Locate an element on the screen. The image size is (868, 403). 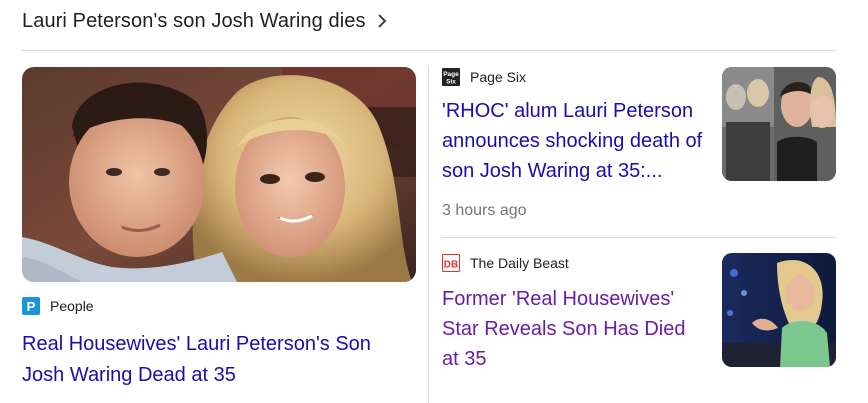
svg-text: P is located at coordinates (31, 306).